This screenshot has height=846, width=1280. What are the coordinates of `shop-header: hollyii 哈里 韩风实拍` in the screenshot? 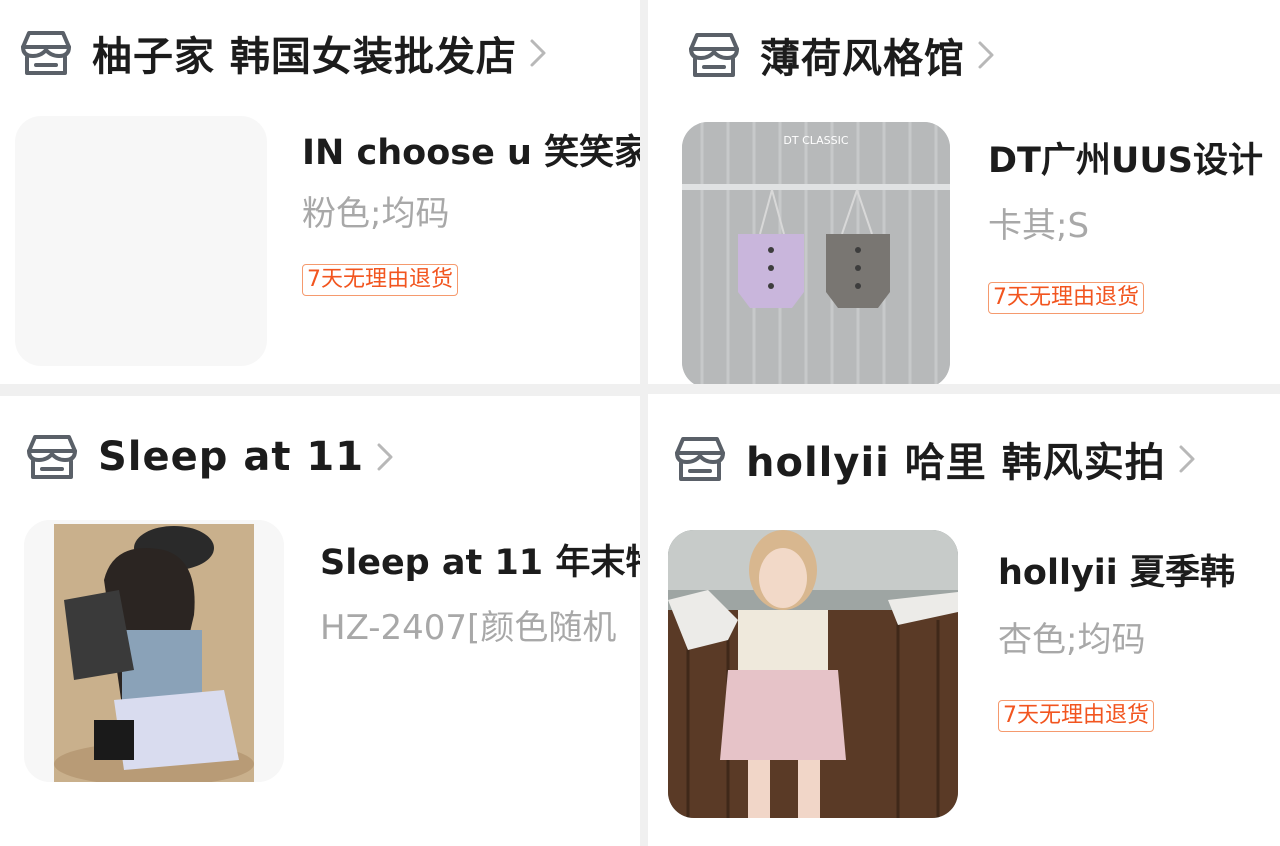 It's located at (935, 459).